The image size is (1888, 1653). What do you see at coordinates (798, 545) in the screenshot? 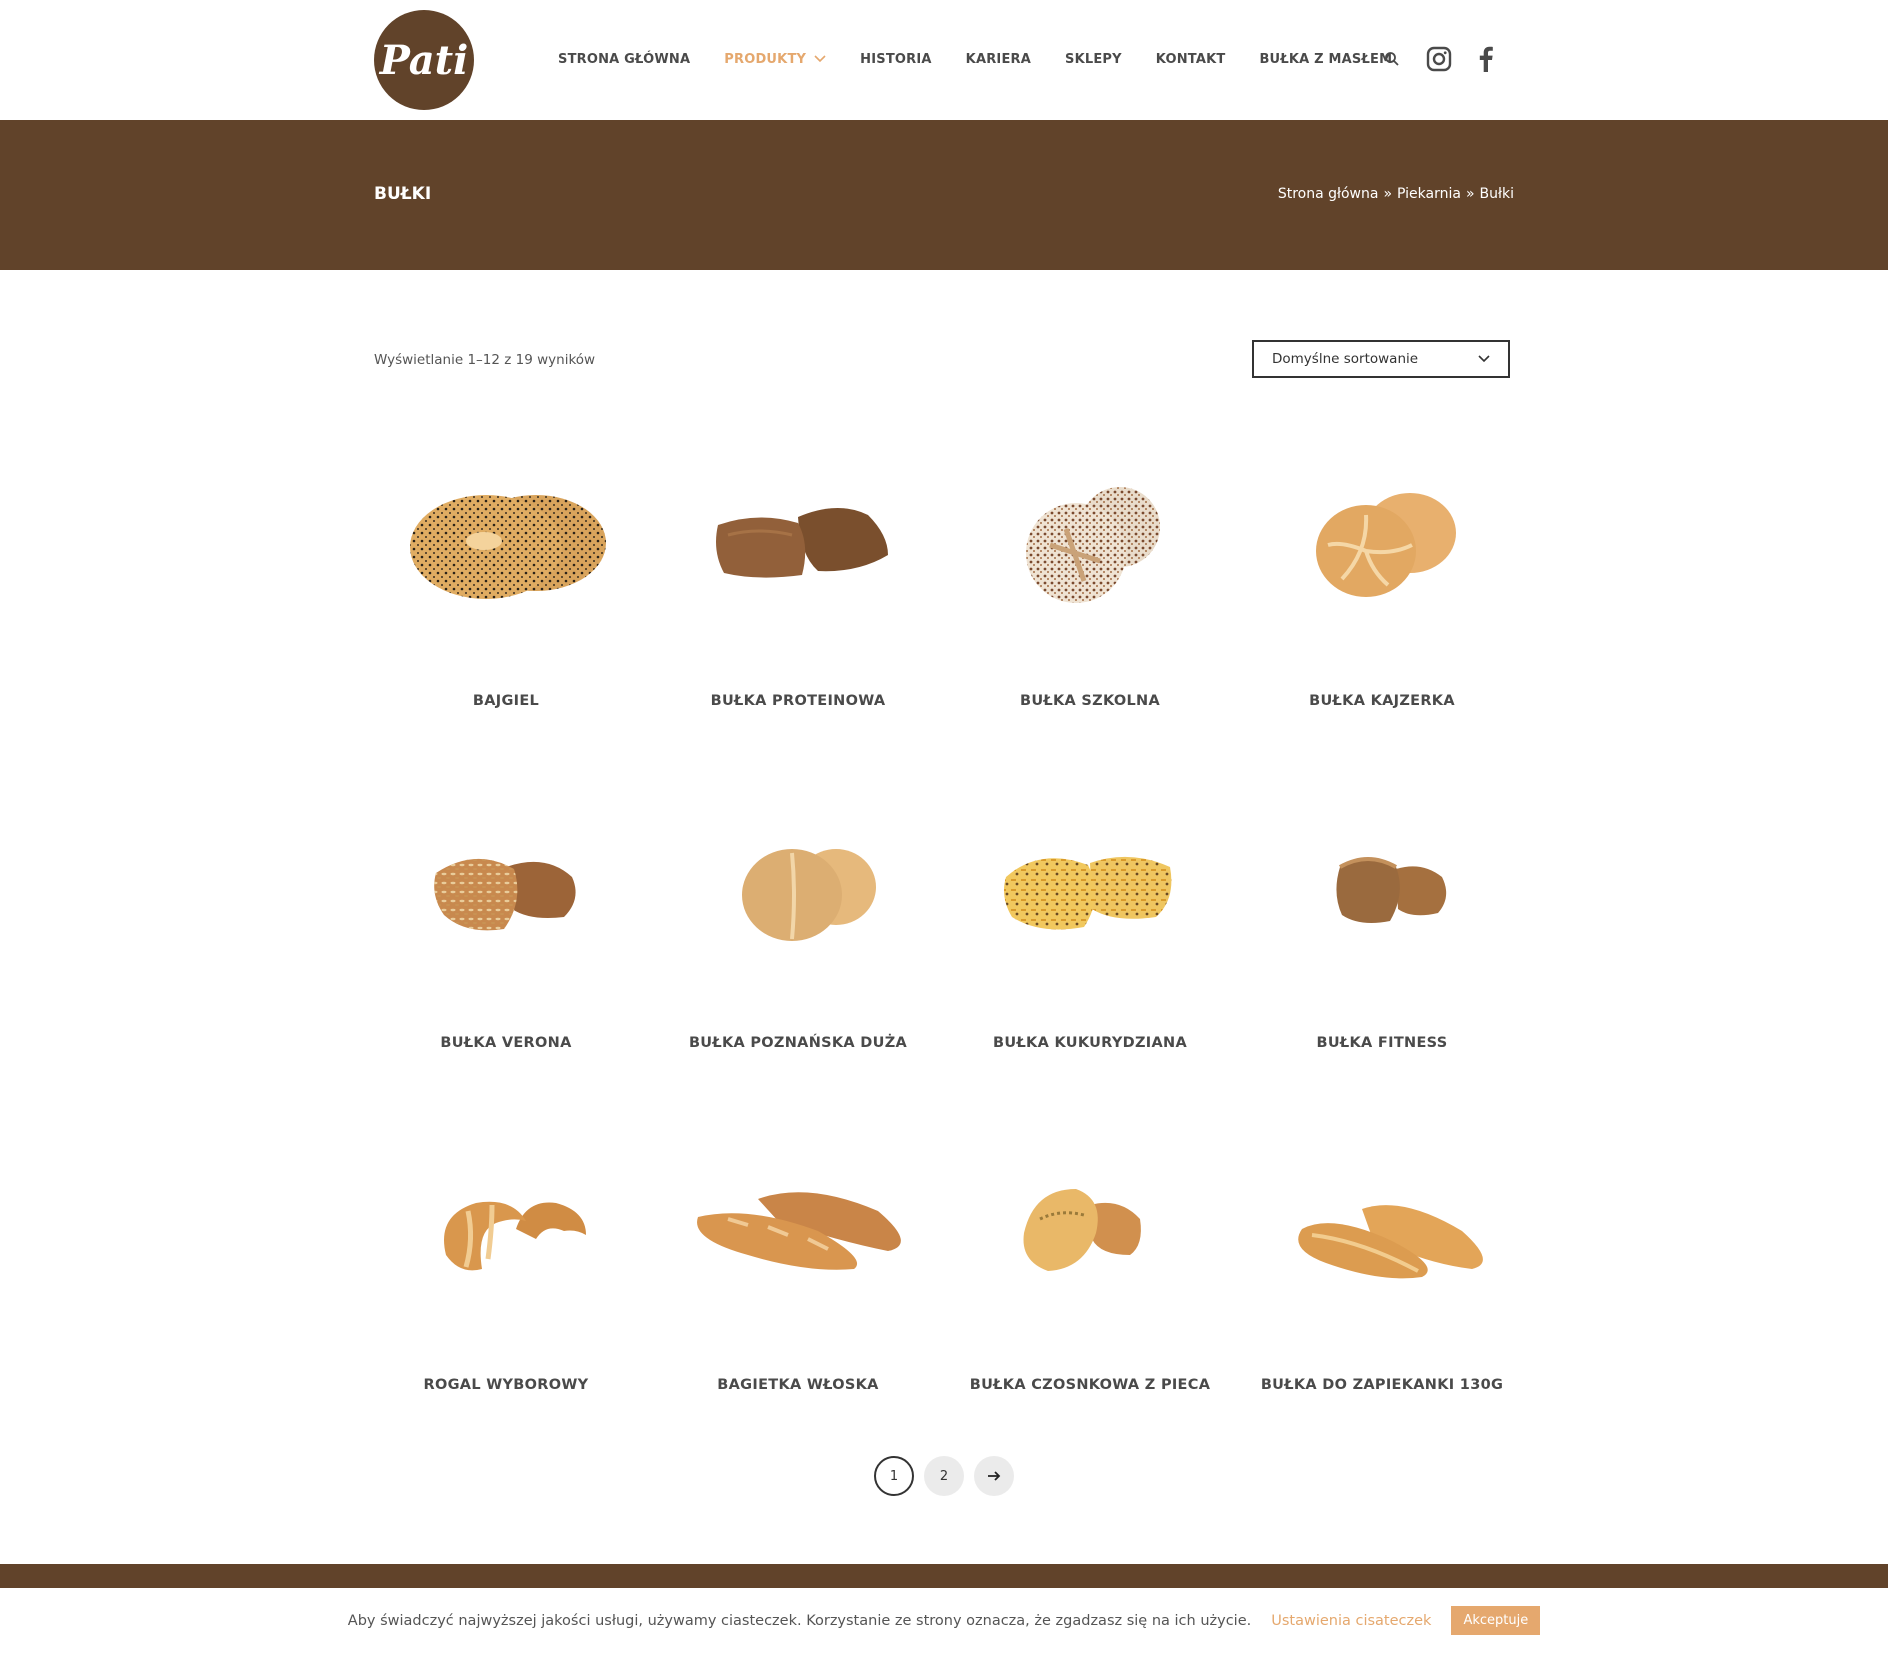
I see `protein-roll-image` at bounding box center [798, 545].